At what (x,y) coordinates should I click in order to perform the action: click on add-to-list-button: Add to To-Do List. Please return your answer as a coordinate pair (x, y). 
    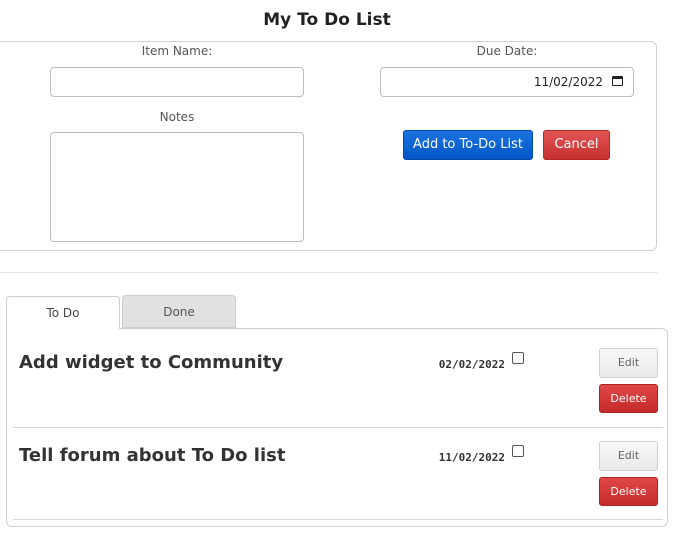
    Looking at the image, I should click on (468, 145).